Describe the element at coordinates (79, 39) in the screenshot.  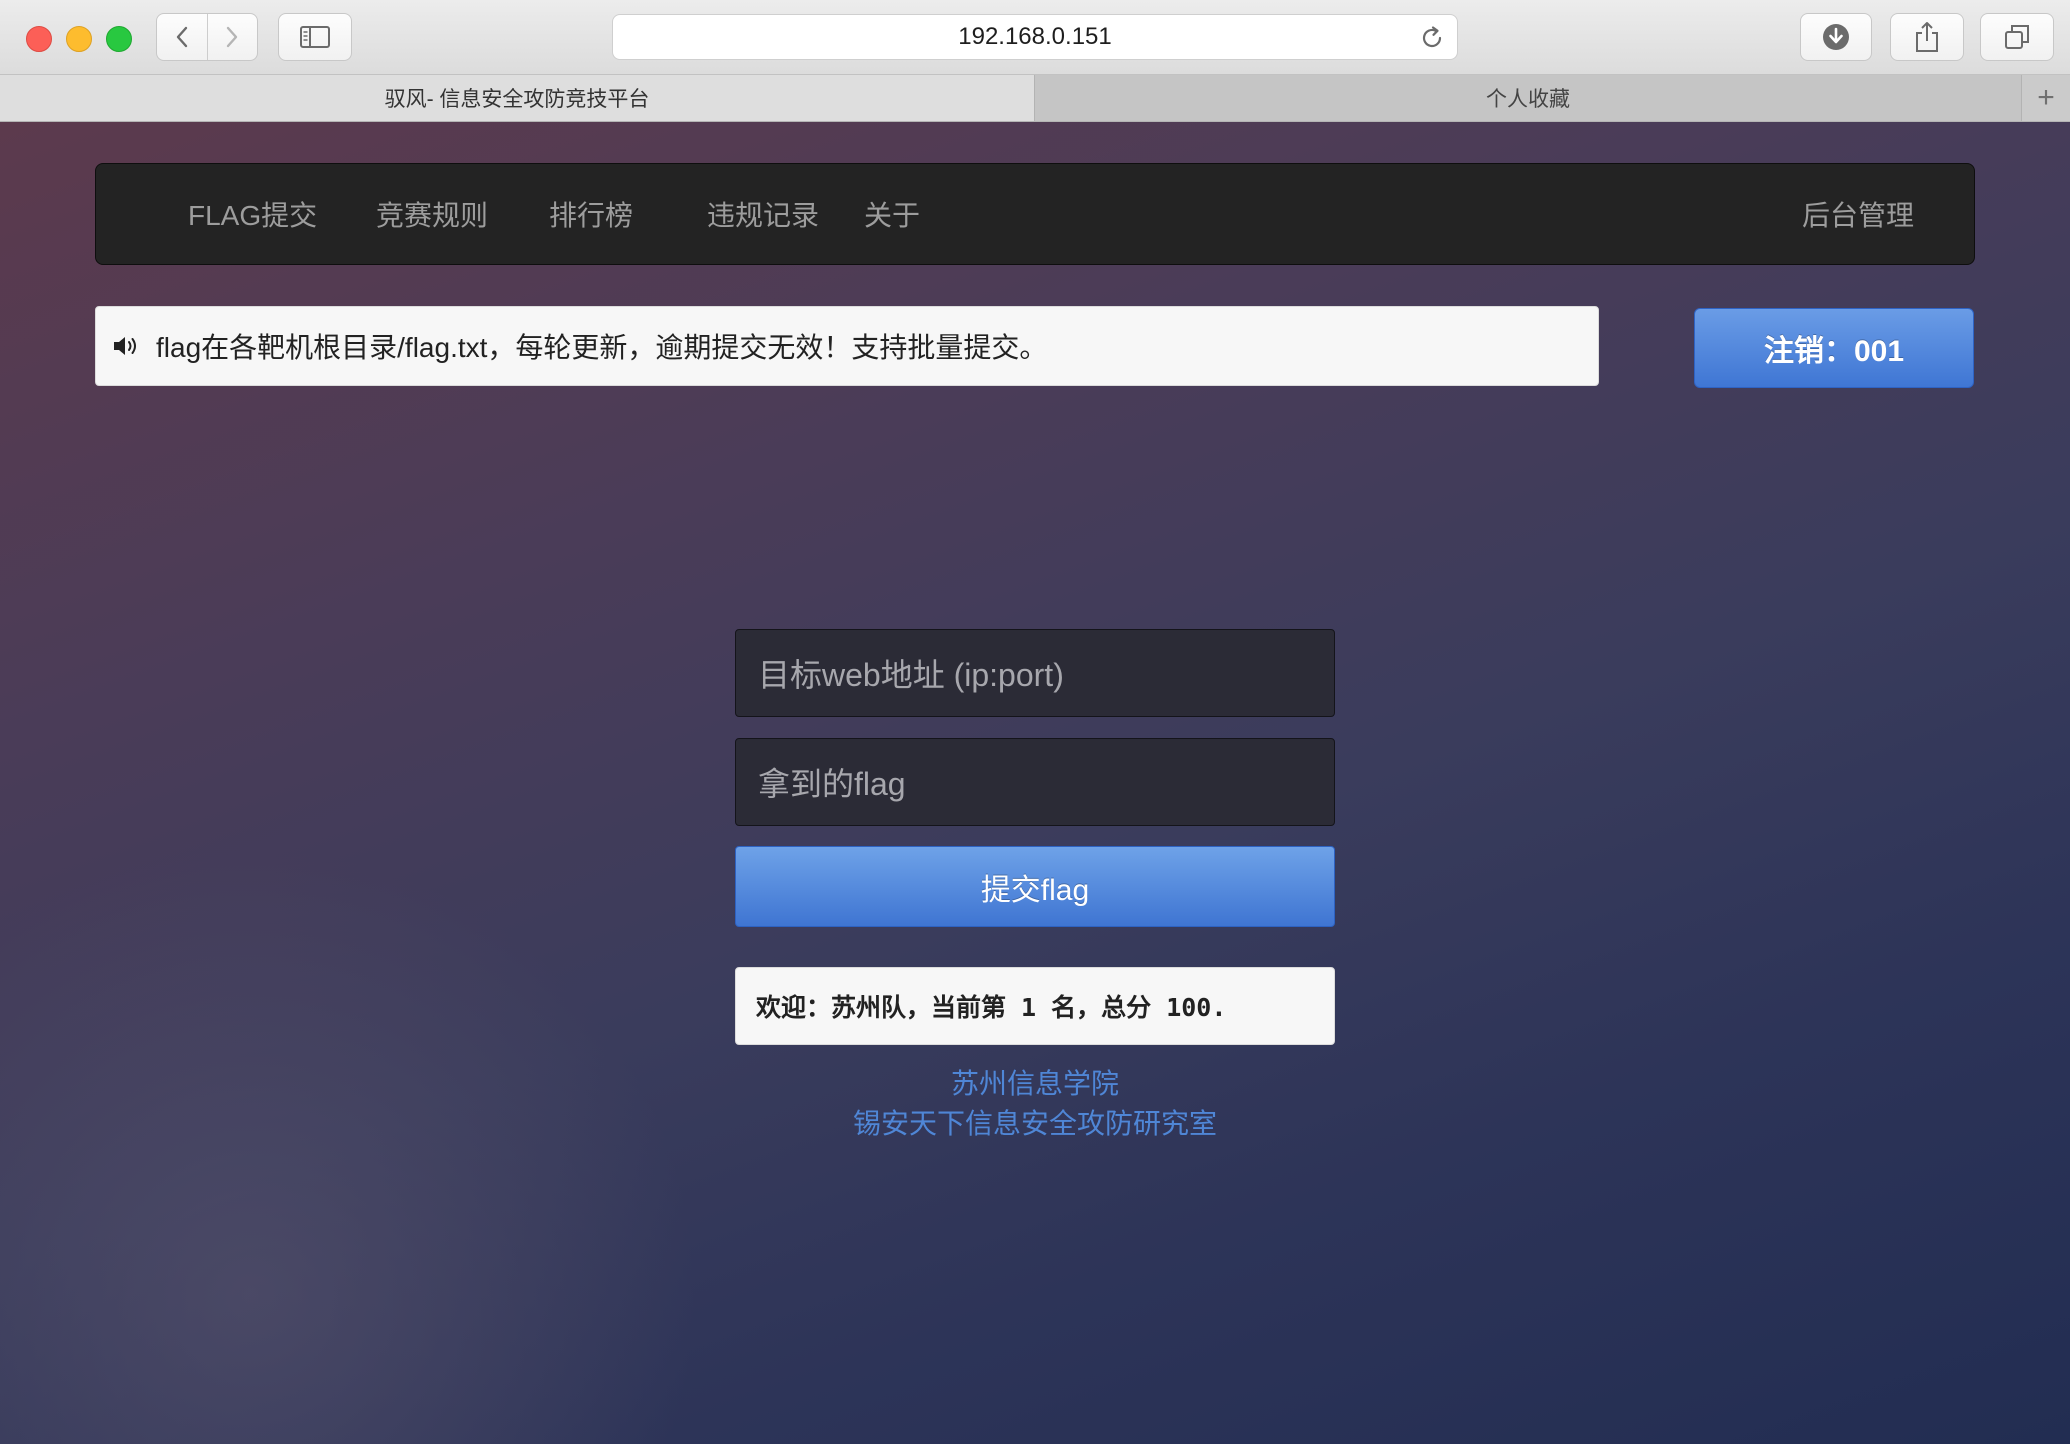
I see `minimize-window-button` at that location.